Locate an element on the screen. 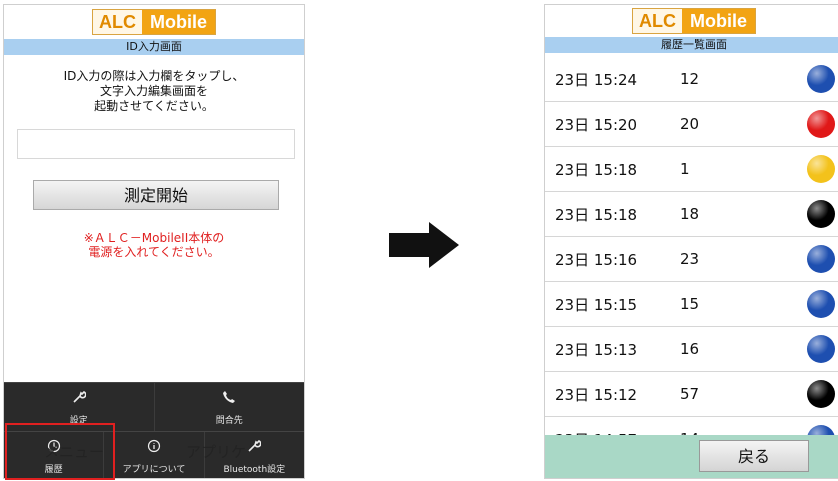 The width and height of the screenshot is (838, 481). warning-line: 電源を入れてください。 is located at coordinates (154, 252).